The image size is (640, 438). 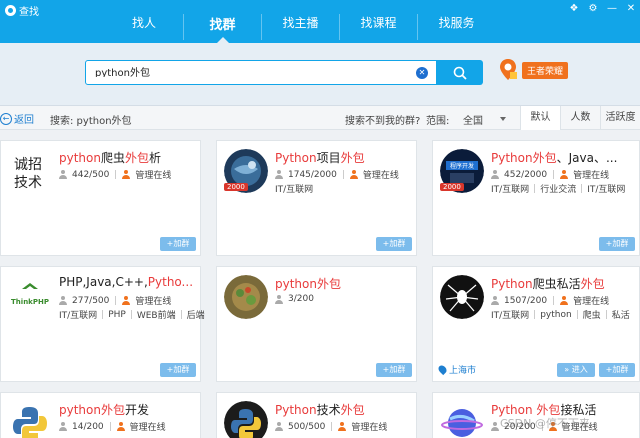 I want to click on tag: PHP, so click(x=117, y=314).